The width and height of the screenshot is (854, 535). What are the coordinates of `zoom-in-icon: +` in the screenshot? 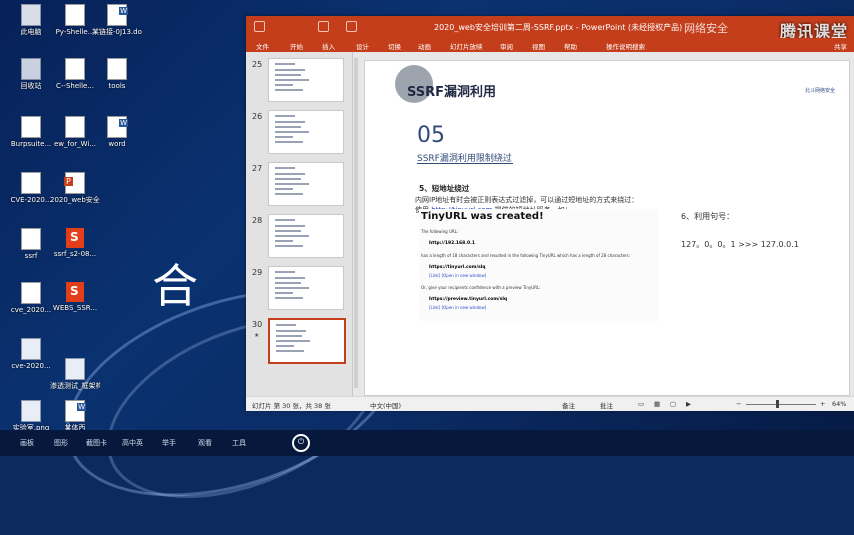 It's located at (822, 404).